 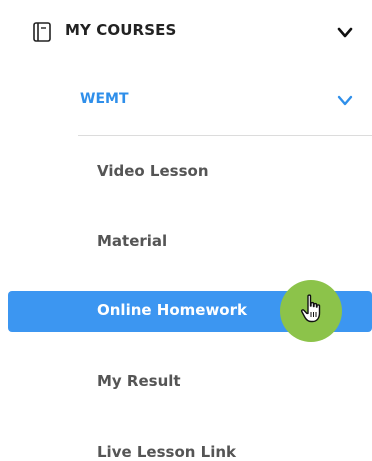 What do you see at coordinates (42, 32) in the screenshot?
I see `book-icon` at bounding box center [42, 32].